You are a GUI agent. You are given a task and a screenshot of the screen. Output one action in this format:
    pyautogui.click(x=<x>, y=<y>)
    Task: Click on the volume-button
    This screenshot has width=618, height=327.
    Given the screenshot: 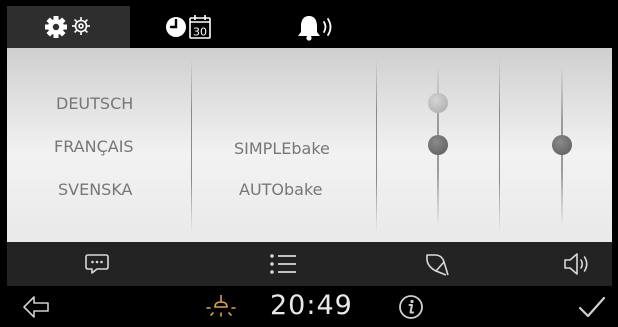 What is the action you would take?
    pyautogui.click(x=577, y=264)
    